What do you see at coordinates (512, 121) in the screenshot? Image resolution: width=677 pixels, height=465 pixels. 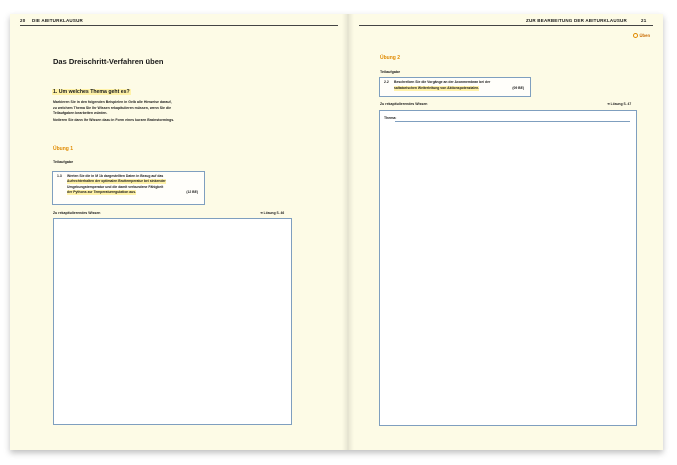 I see `thema-input-line` at bounding box center [512, 121].